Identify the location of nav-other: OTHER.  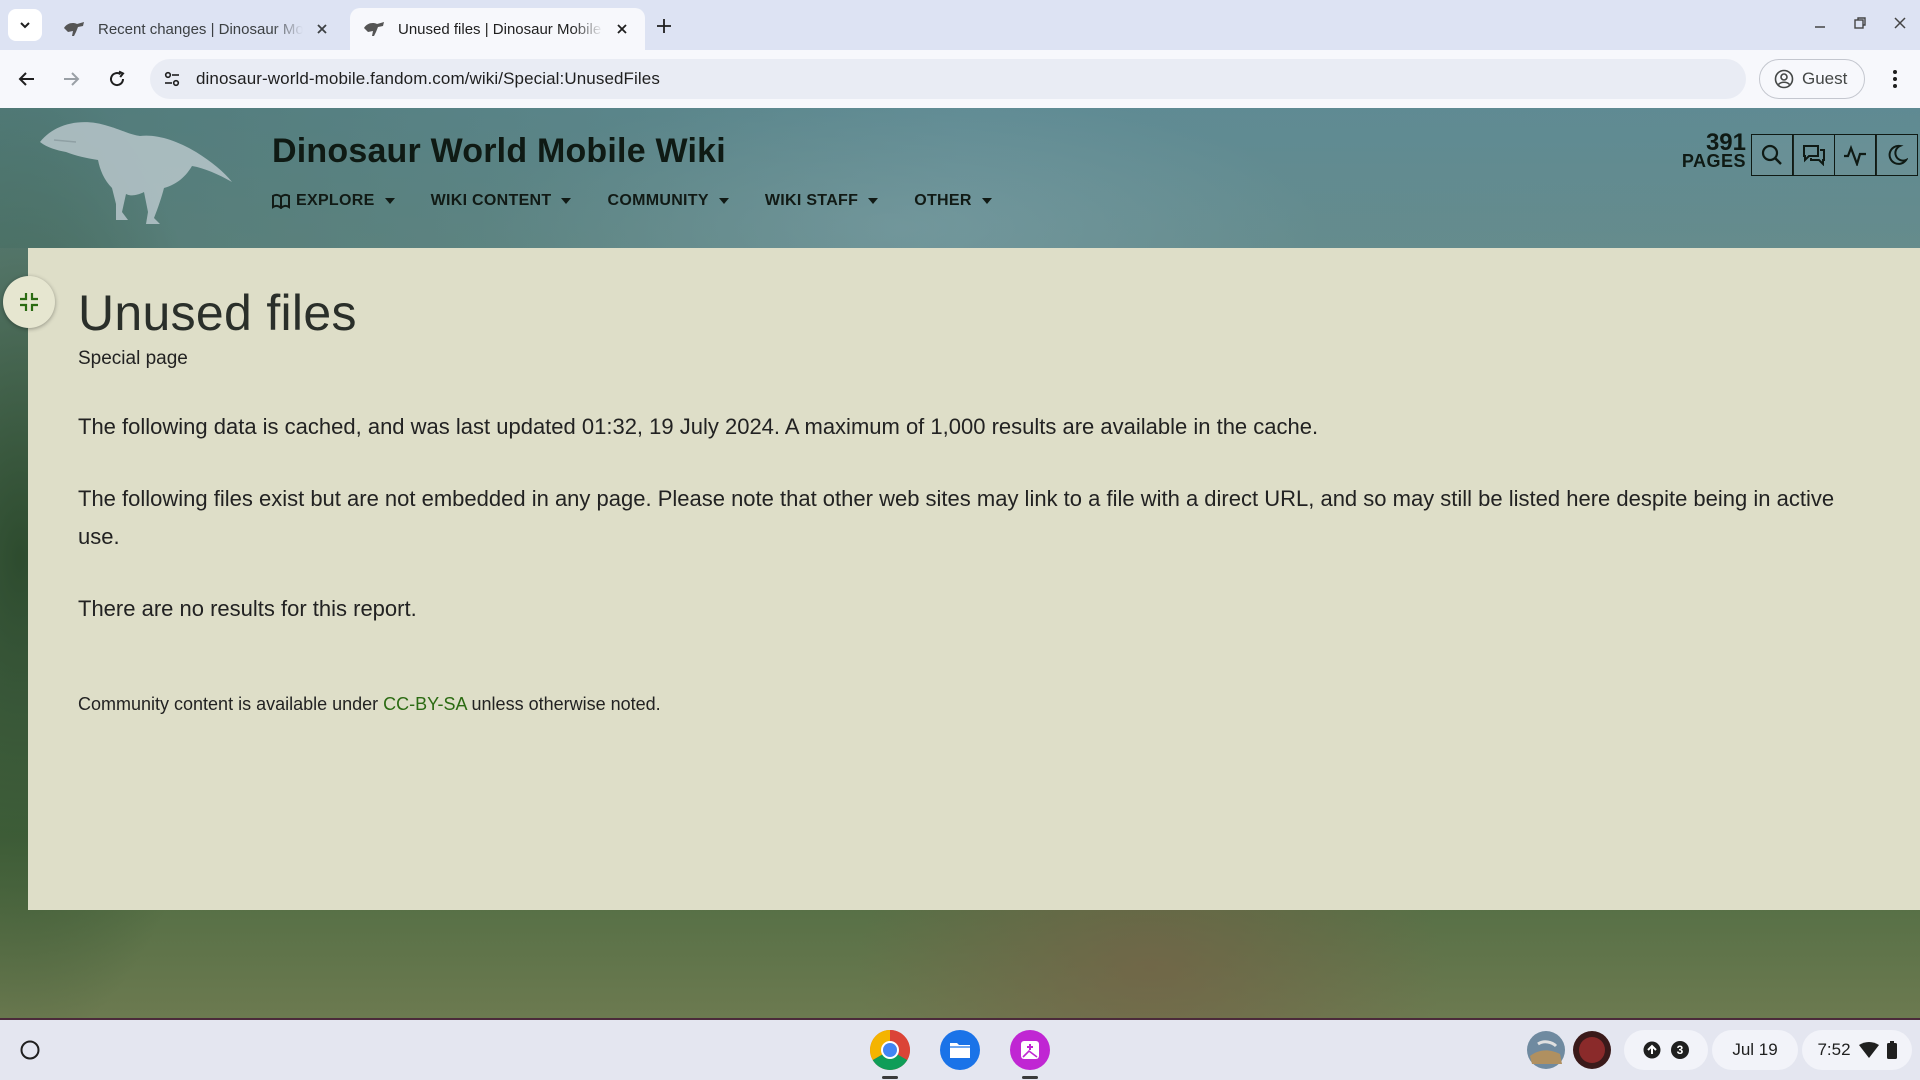
(953, 201).